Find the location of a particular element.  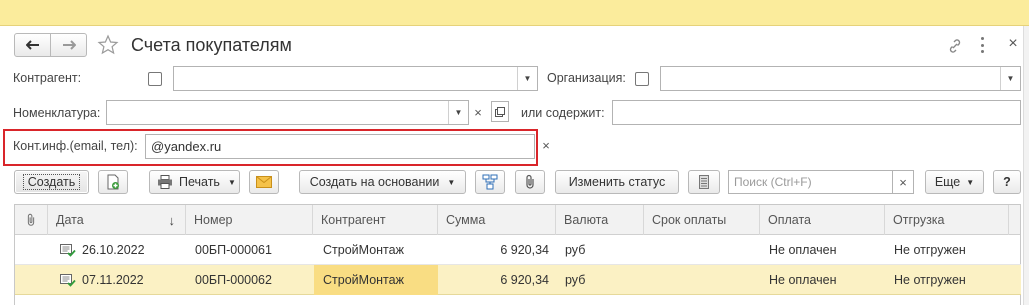

add-document-icon is located at coordinates (113, 182).